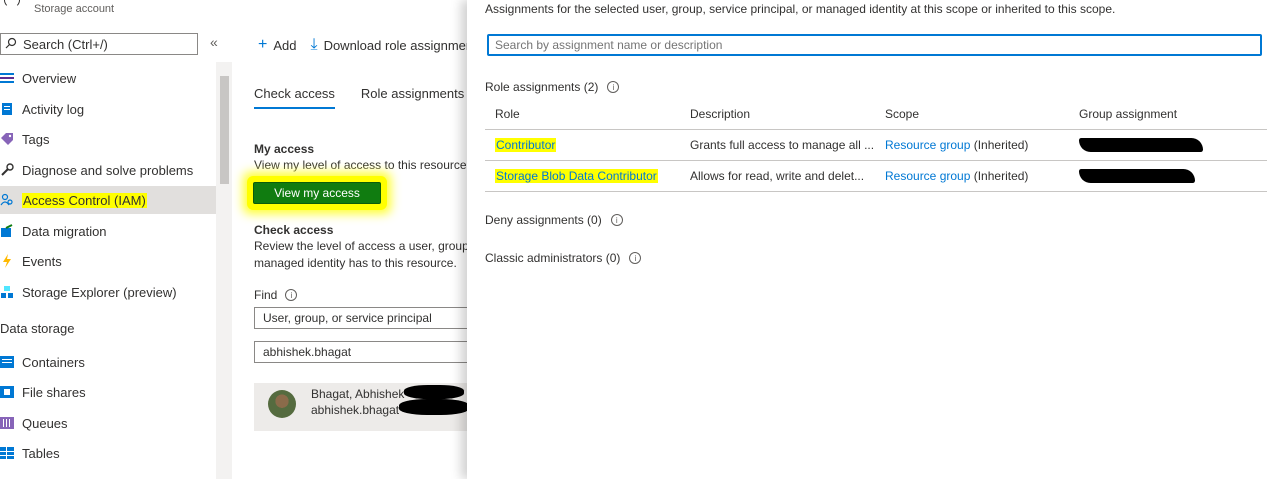 The width and height of the screenshot is (1280, 479). I want to click on nav-item-overview: Overview, so click(108, 78).